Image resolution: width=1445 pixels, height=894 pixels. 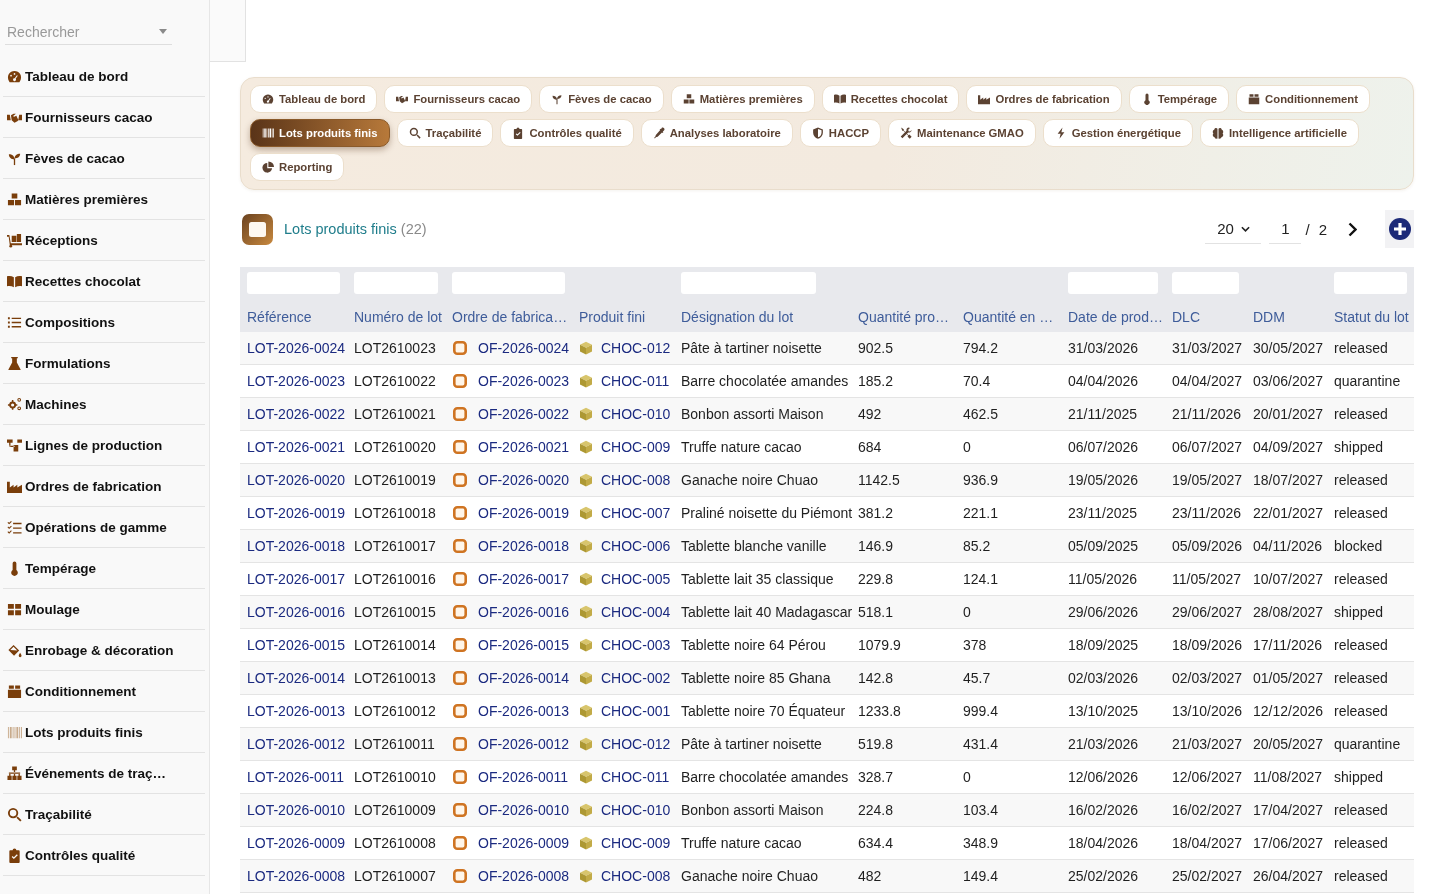 What do you see at coordinates (524, 645) in the screenshot?
I see `table-link: OF-2026-0015` at bounding box center [524, 645].